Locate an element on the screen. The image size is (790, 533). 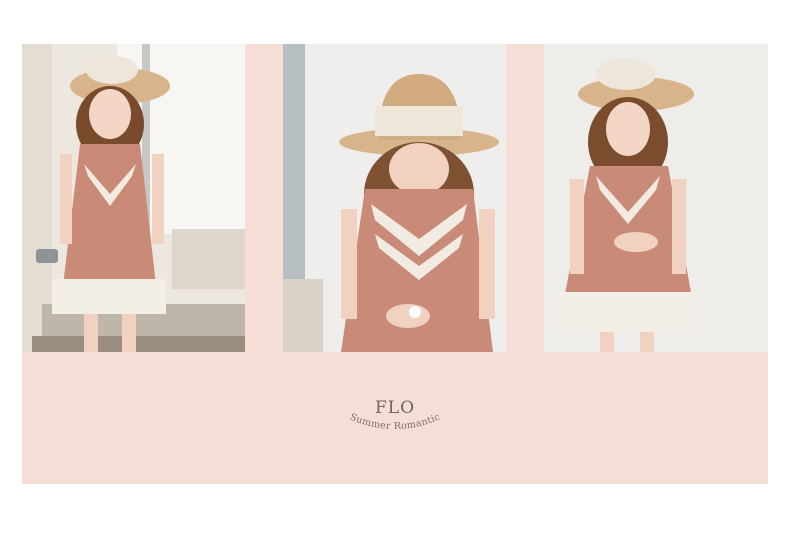
svg-text: Summer Romantic is located at coordinates (395, 422).